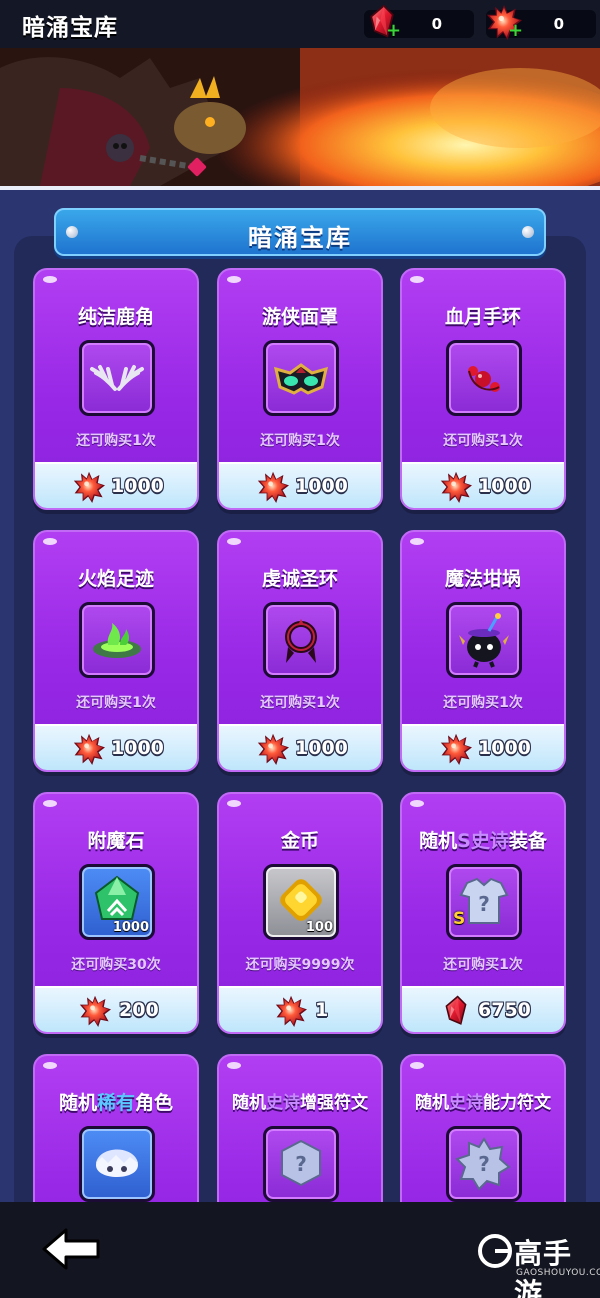 This screenshot has height=1298, width=600. What do you see at coordinates (495, 1251) in the screenshot?
I see `watermark-logo-icon` at bounding box center [495, 1251].